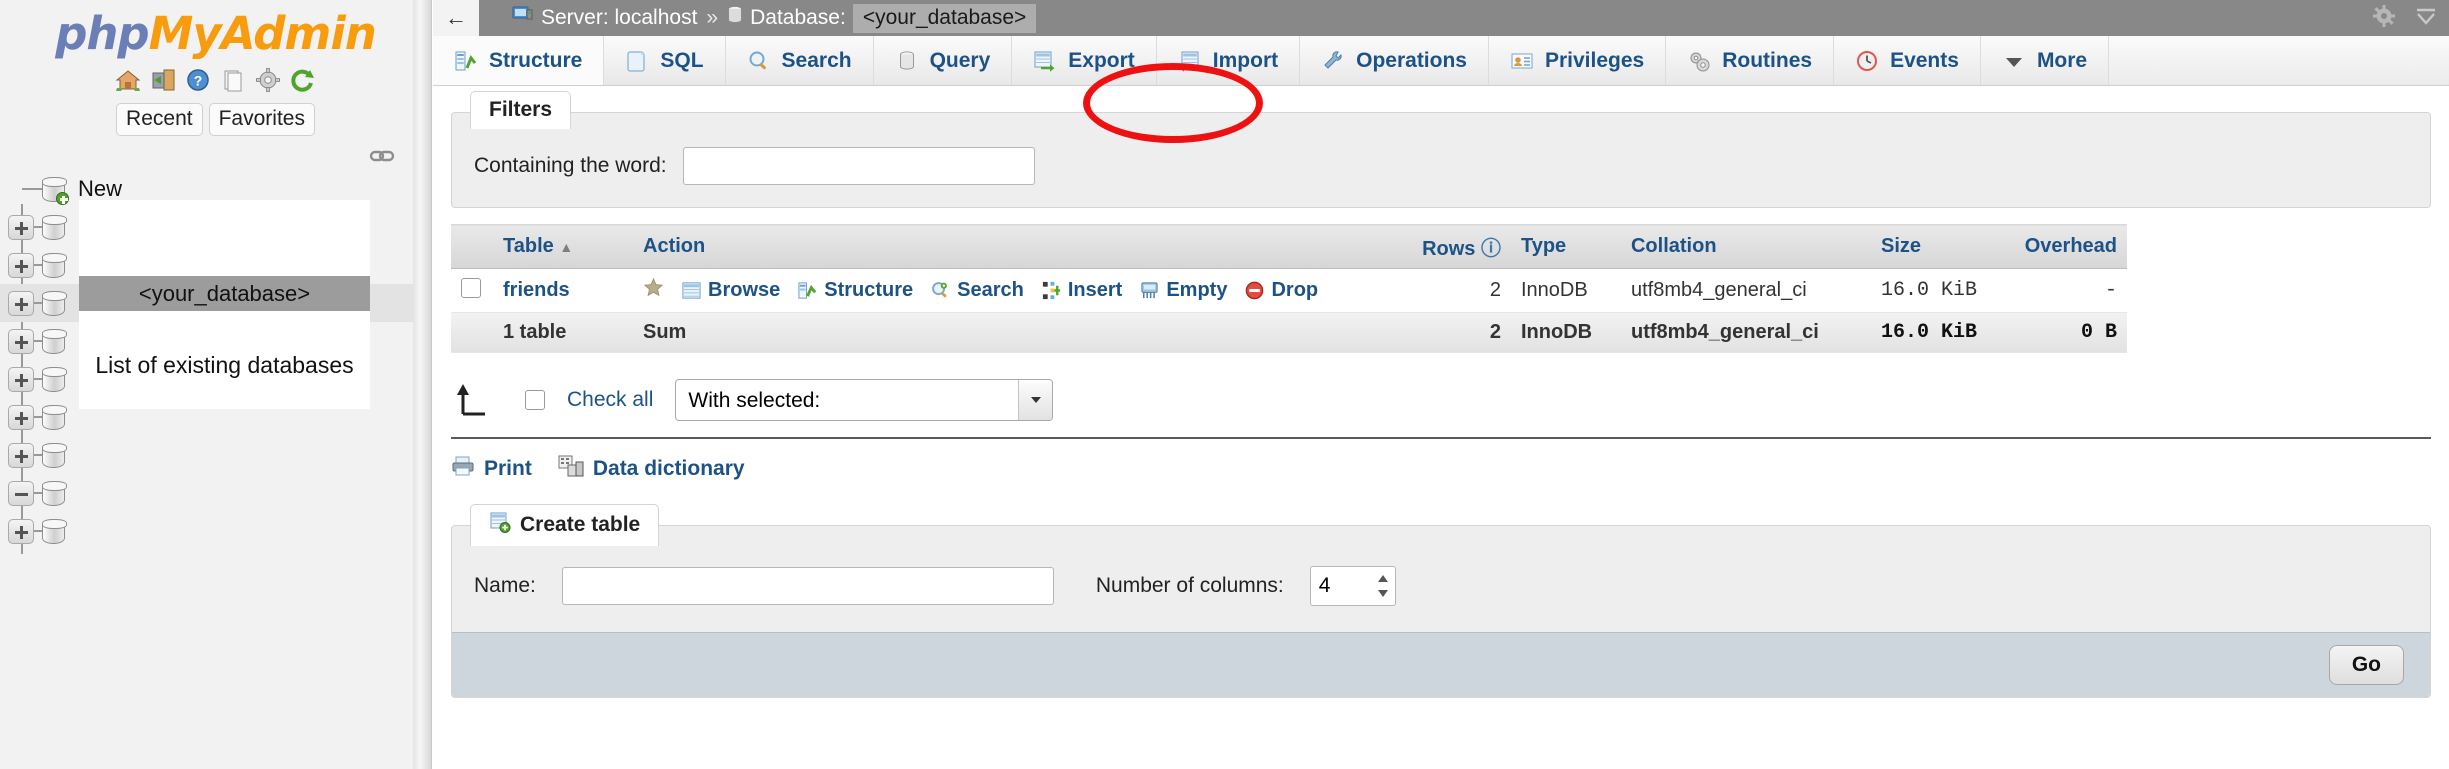  I want to click on action-drop: Drop, so click(1281, 290).